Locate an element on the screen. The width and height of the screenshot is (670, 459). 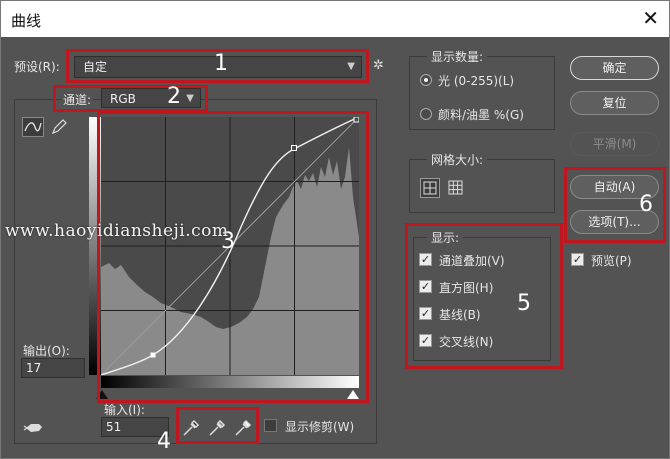
output-label: 输出(O): is located at coordinates (46, 351).